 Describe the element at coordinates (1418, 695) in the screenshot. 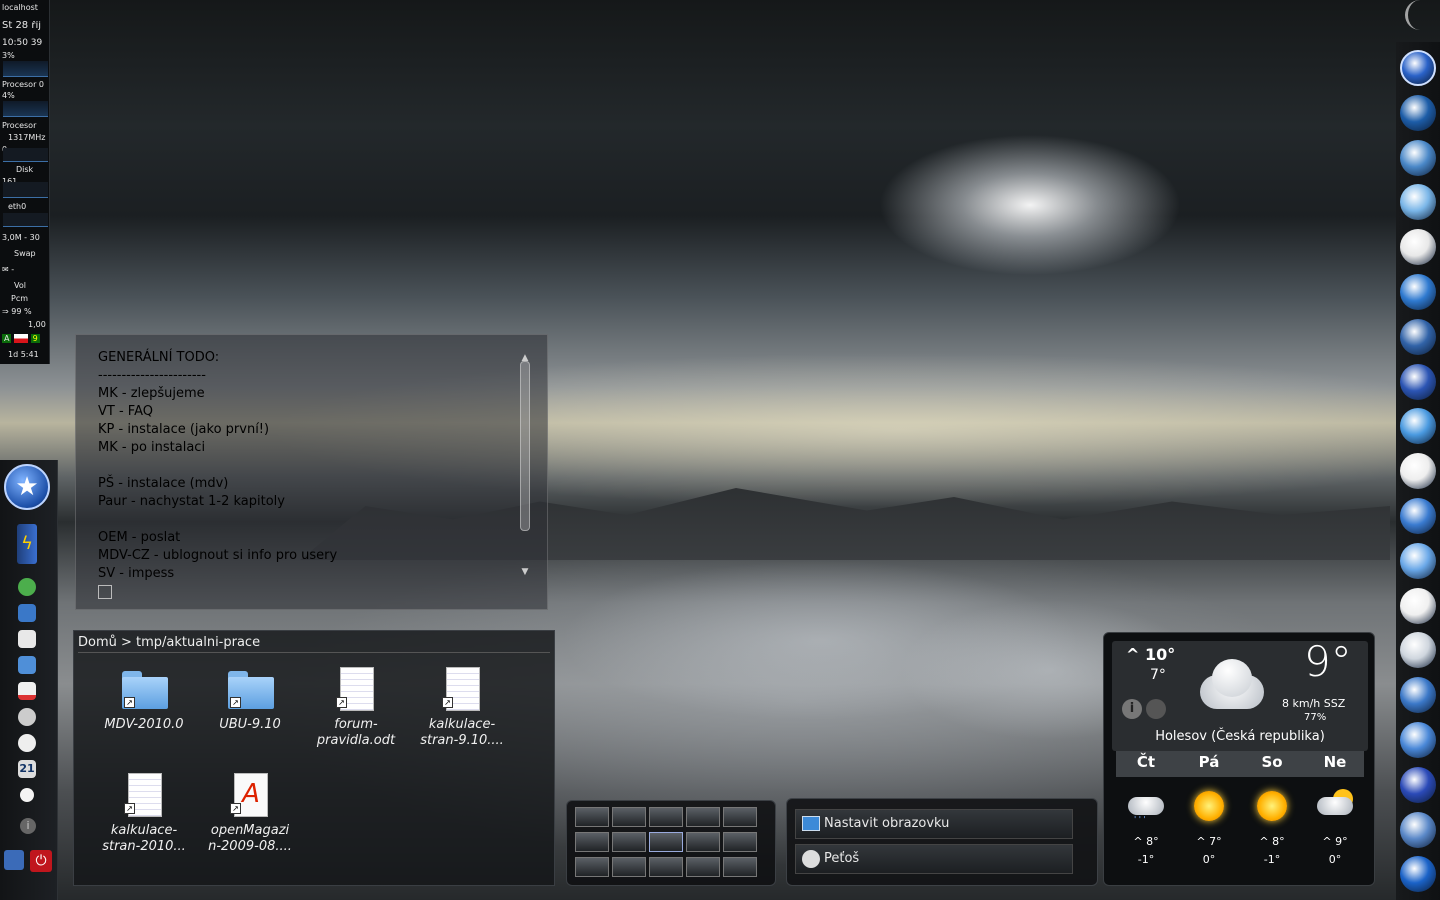

I see `network-icon` at that location.